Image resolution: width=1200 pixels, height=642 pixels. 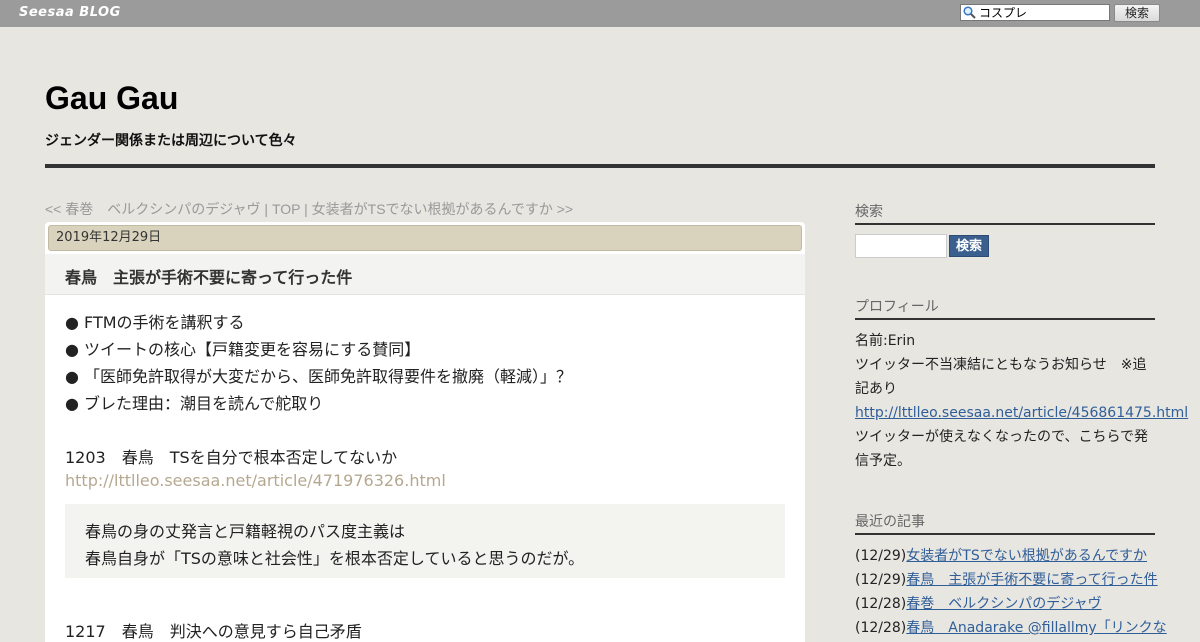 What do you see at coordinates (111, 98) in the screenshot?
I see `site-title: Gau Gau` at bounding box center [111, 98].